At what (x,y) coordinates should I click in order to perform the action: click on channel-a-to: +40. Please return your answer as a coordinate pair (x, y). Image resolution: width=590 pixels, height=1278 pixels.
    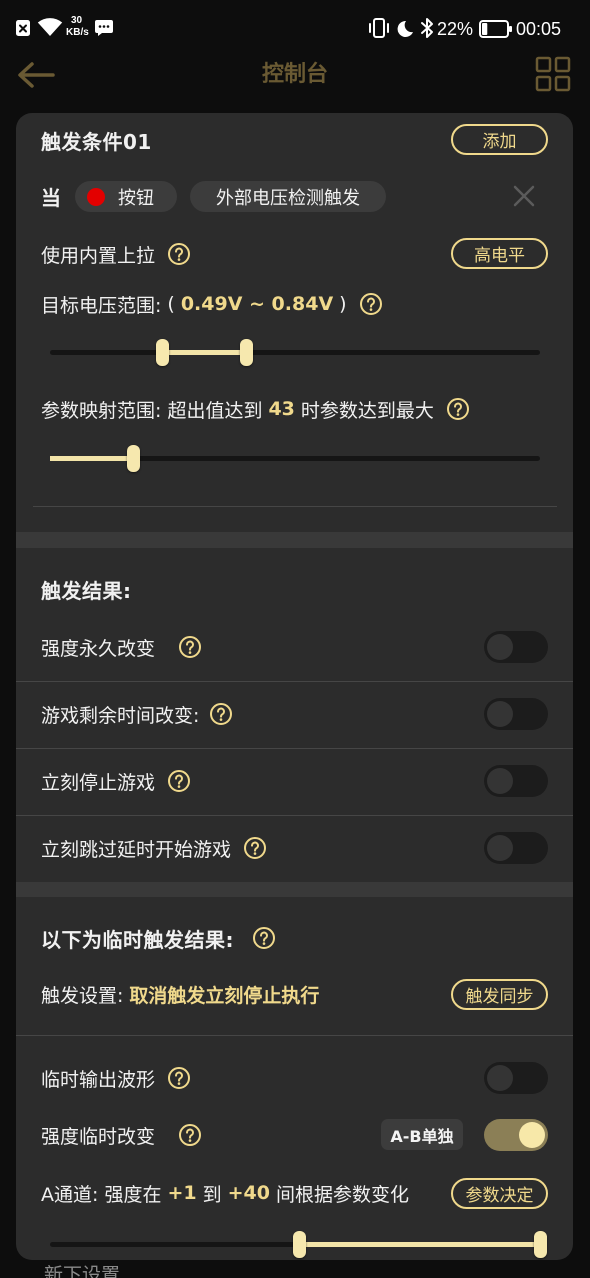
    Looking at the image, I should click on (248, 1193).